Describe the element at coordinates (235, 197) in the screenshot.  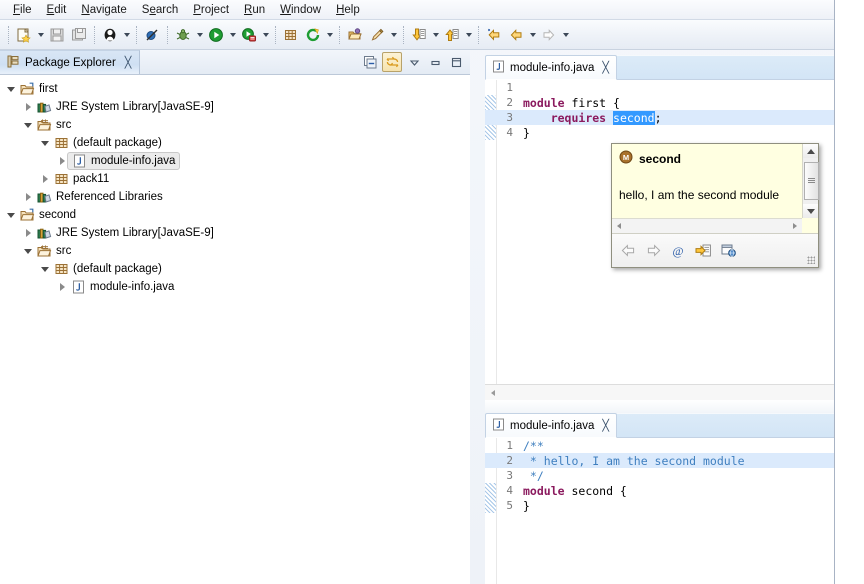
I see `tree-item-referenced-libraries: Referenced Libraries` at that location.